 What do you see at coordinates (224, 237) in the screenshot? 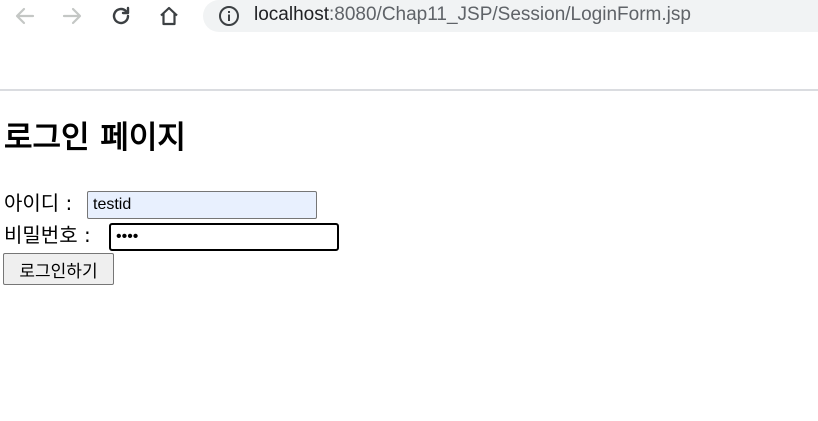
I see `password-input` at bounding box center [224, 237].